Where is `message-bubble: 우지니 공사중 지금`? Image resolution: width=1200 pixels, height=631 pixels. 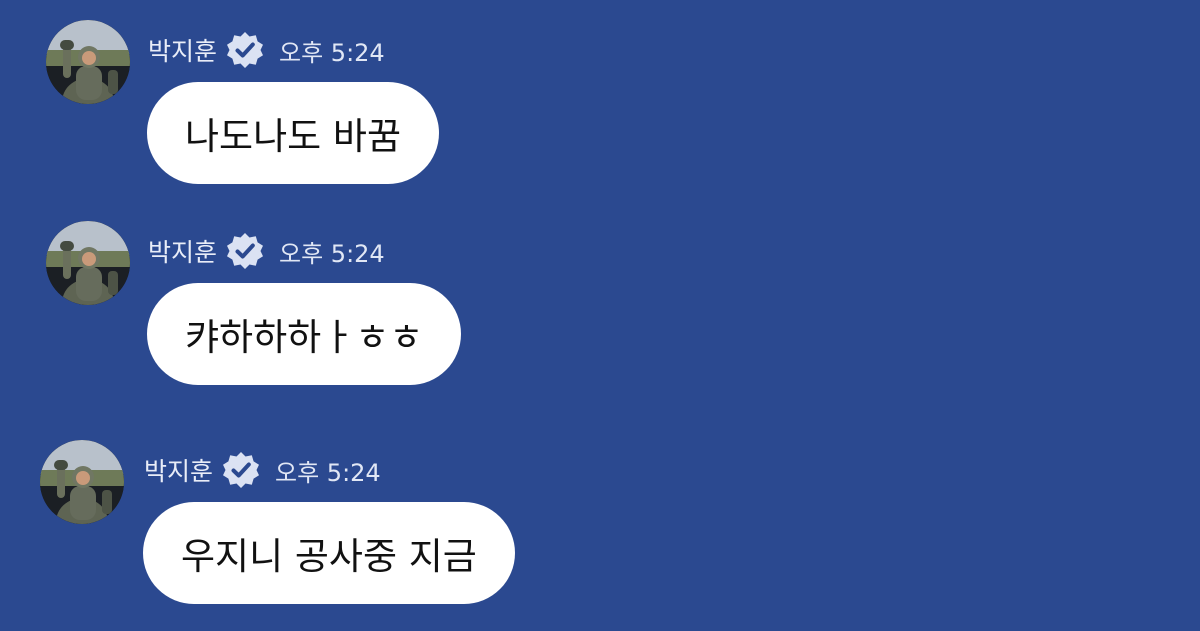 message-bubble: 우지니 공사중 지금 is located at coordinates (329, 553).